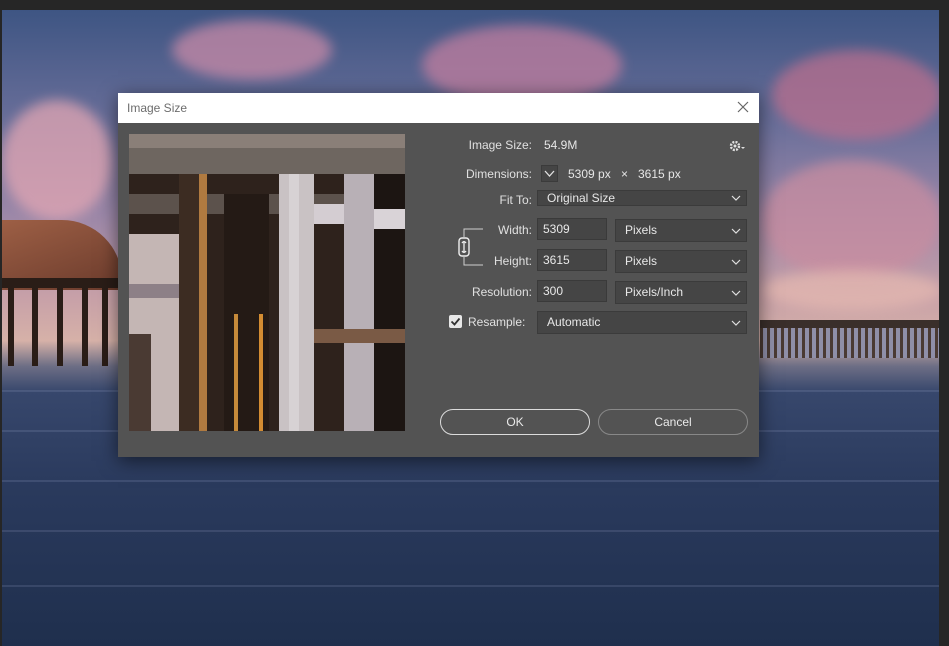 The width and height of the screenshot is (949, 646). I want to click on resample-label: Resample:, so click(497, 322).